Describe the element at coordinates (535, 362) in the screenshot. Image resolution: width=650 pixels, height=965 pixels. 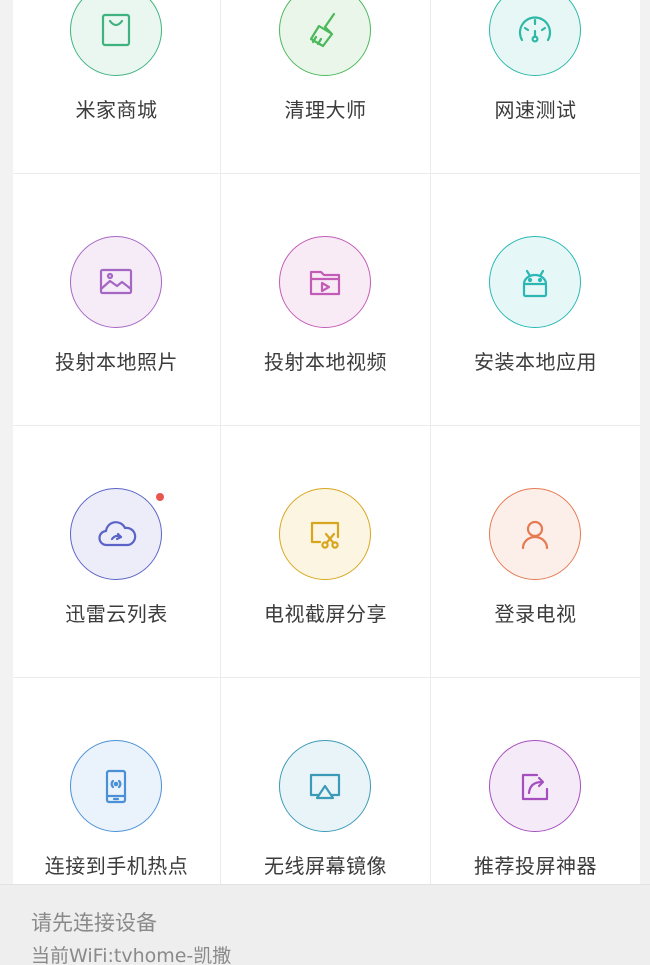
I see `tool-label: 安装本地应用` at that location.